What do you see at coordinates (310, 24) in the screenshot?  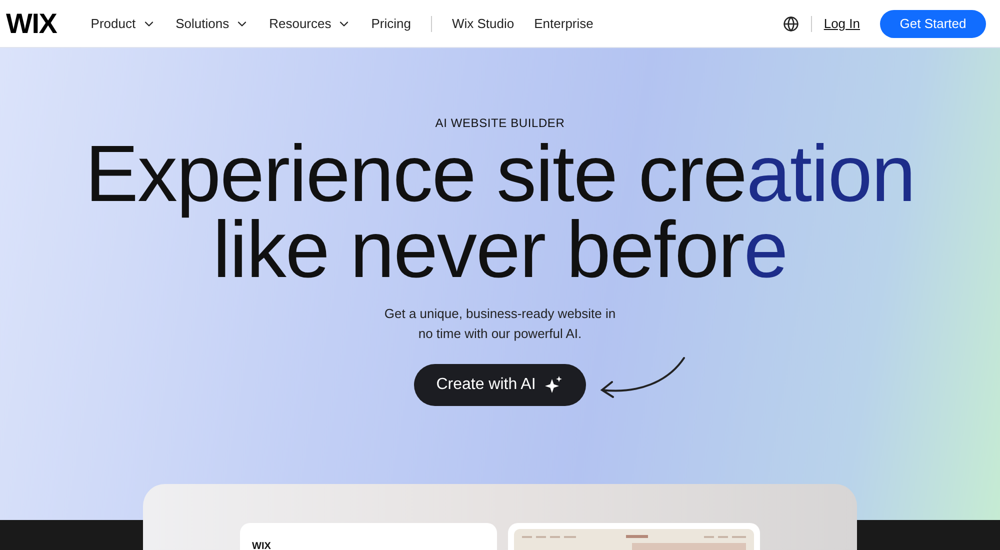 I see `nav-menu-item: Resources` at bounding box center [310, 24].